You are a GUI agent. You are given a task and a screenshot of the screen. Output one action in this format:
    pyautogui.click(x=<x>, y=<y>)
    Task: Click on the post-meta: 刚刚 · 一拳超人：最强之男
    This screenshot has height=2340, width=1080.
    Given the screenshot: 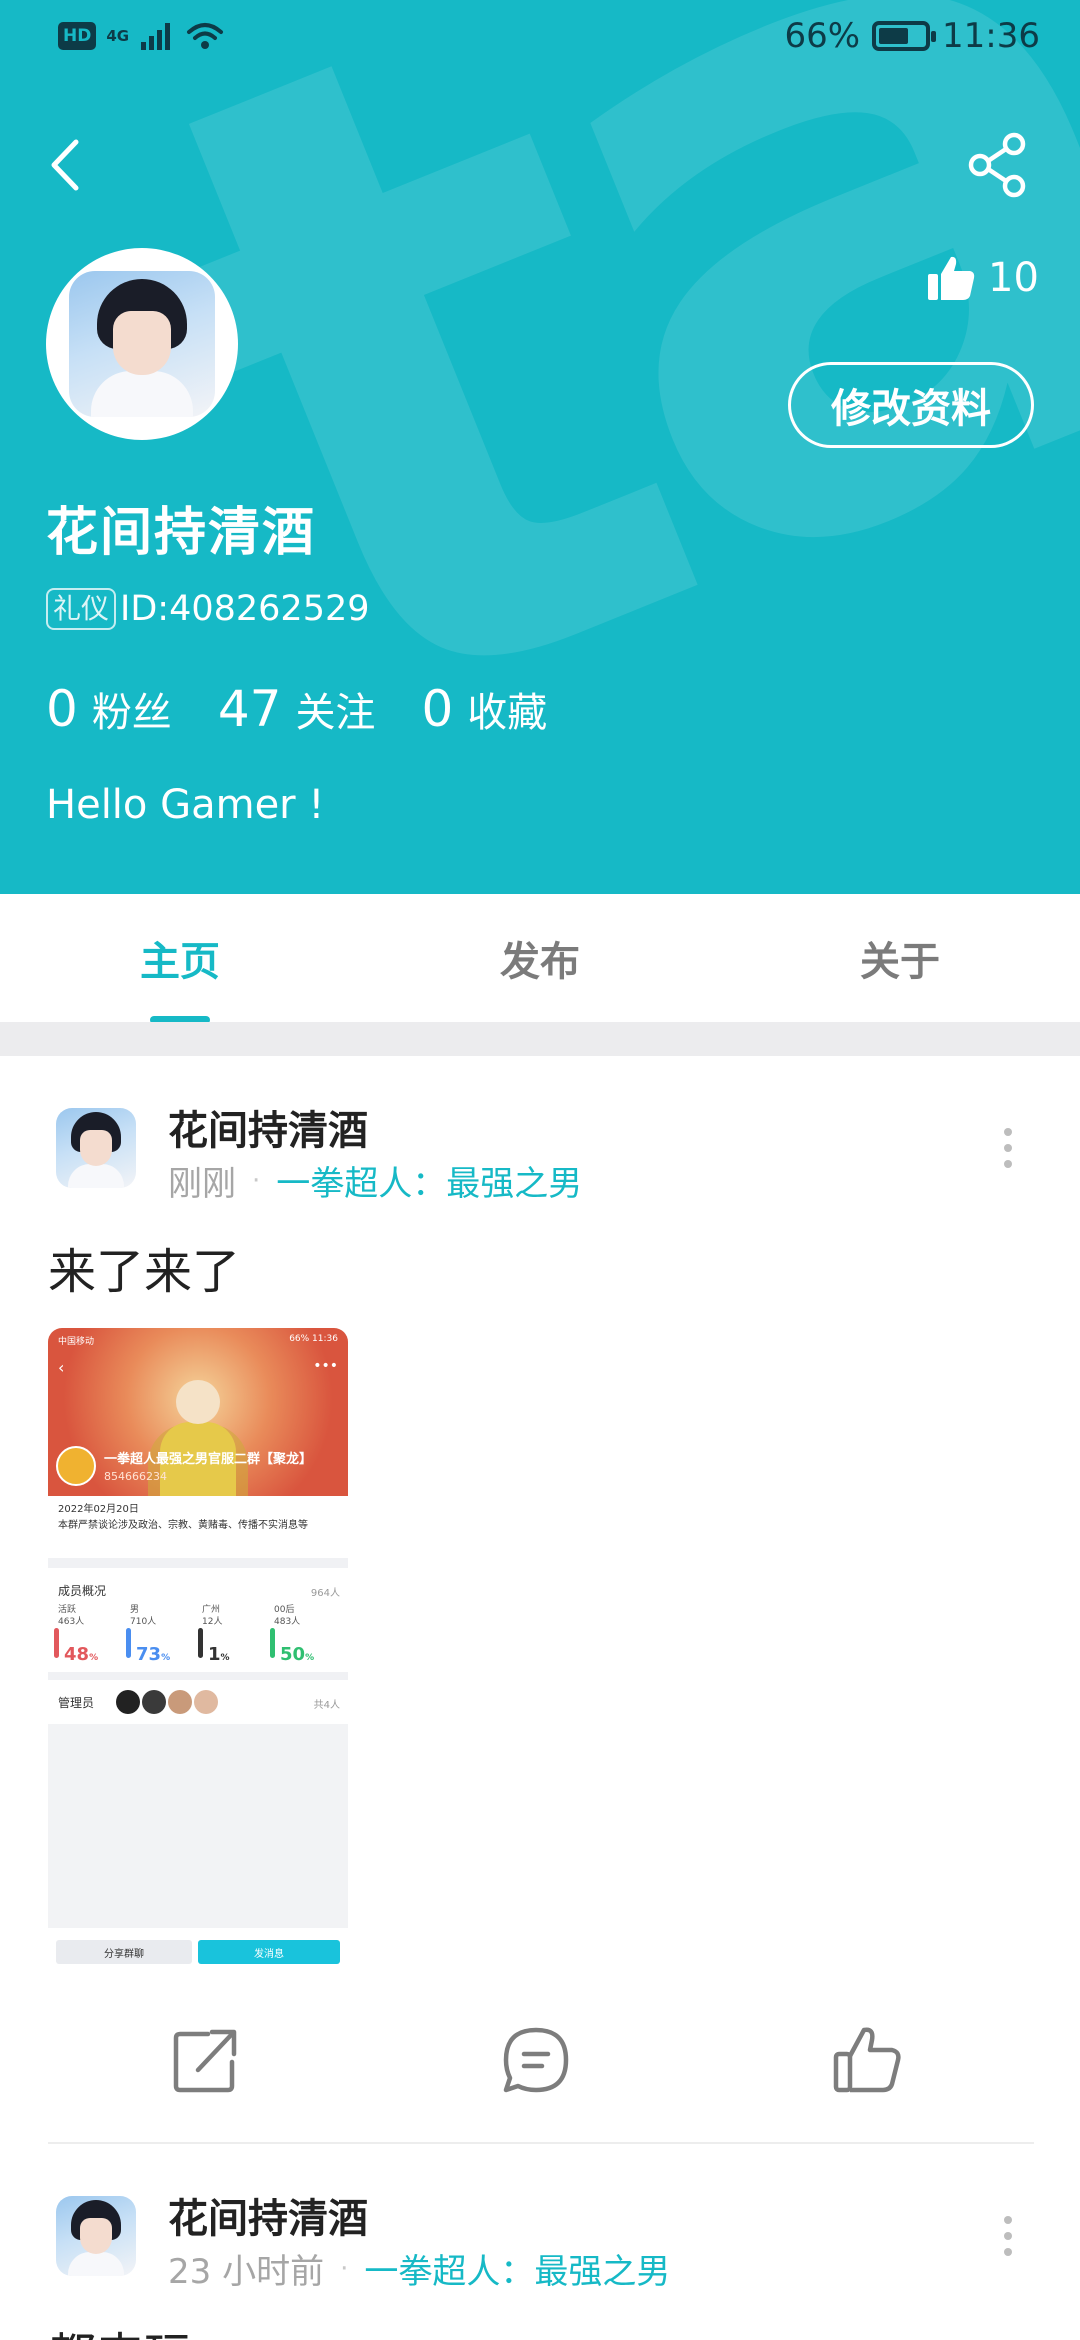 What is the action you would take?
    pyautogui.click(x=375, y=1180)
    